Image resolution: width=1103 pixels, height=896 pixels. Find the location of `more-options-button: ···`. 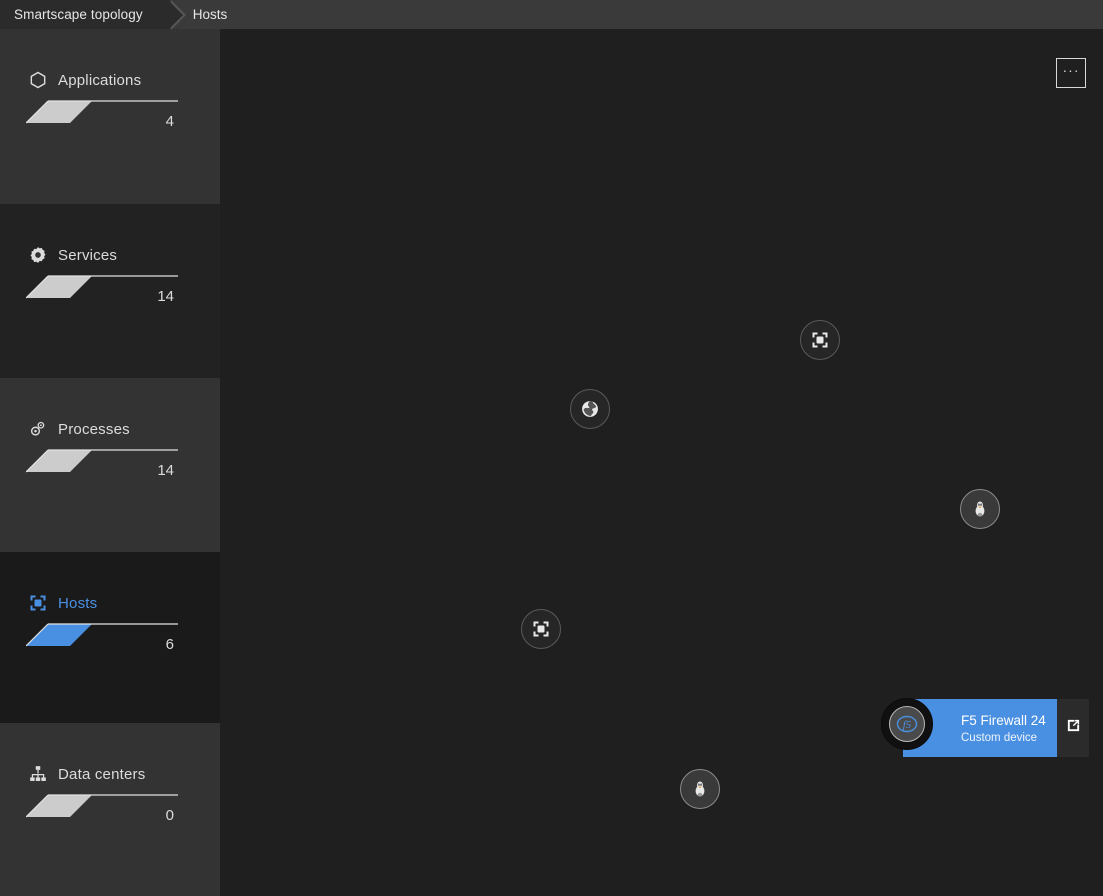

more-options-button: ··· is located at coordinates (1071, 73).